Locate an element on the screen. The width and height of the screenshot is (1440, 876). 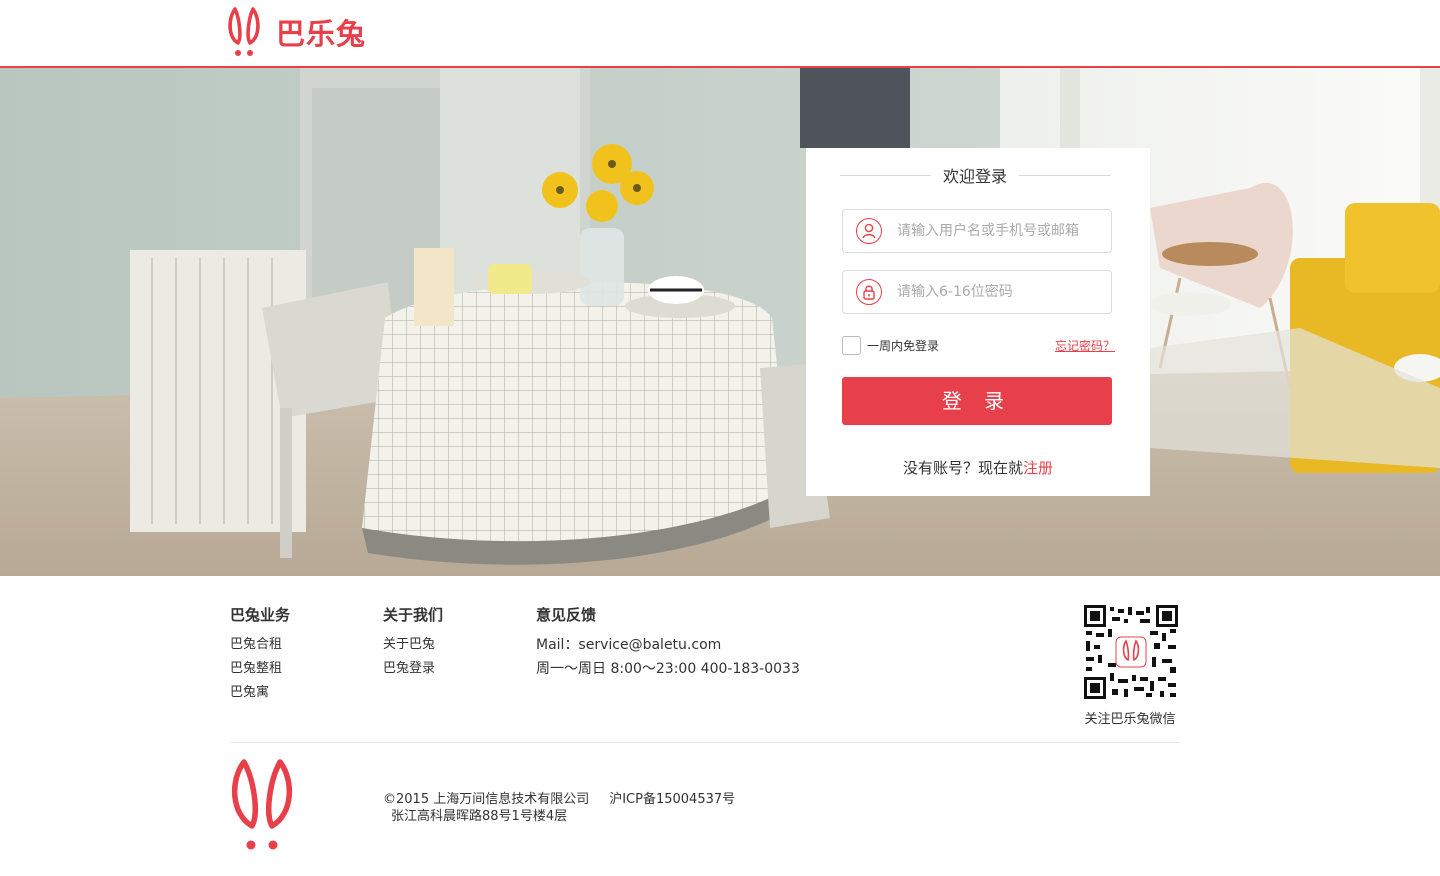
title-divider-right is located at coordinates (1065, 175).